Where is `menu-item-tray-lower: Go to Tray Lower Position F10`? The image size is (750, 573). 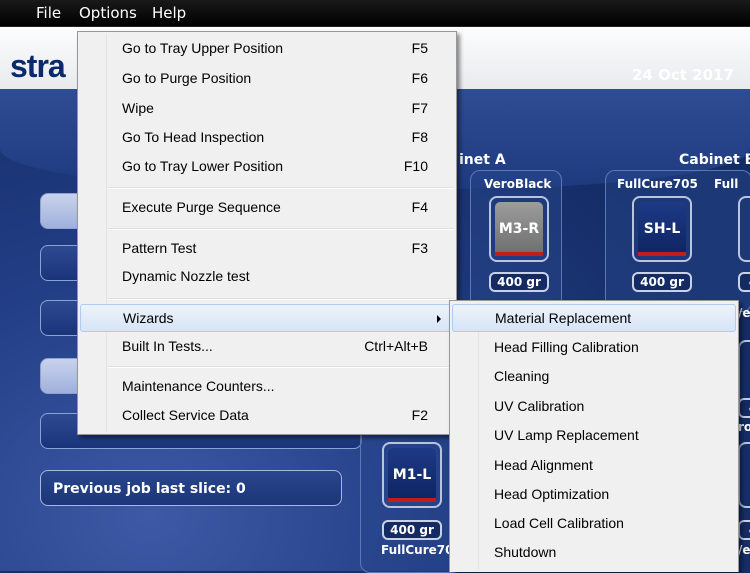
menu-item-tray-lower: Go to Tray Lower Position F10 is located at coordinates (267, 167).